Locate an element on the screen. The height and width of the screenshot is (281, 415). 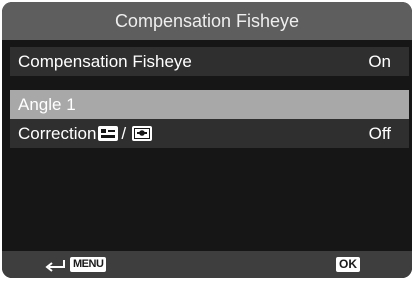
menu-item-value: On is located at coordinates (379, 61).